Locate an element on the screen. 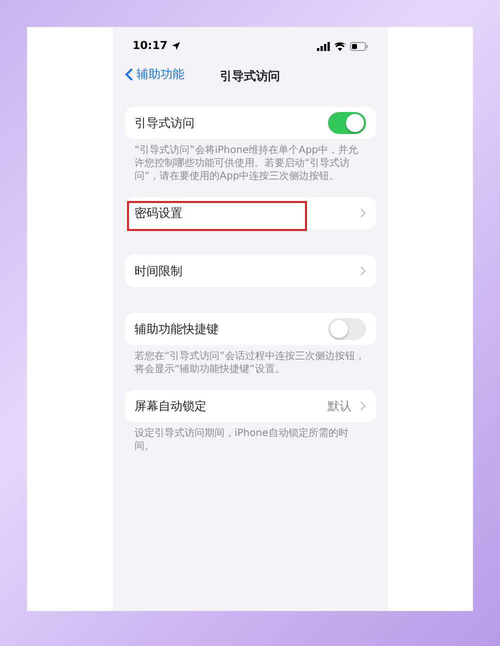  row-label: 密码设置 is located at coordinates (158, 213).